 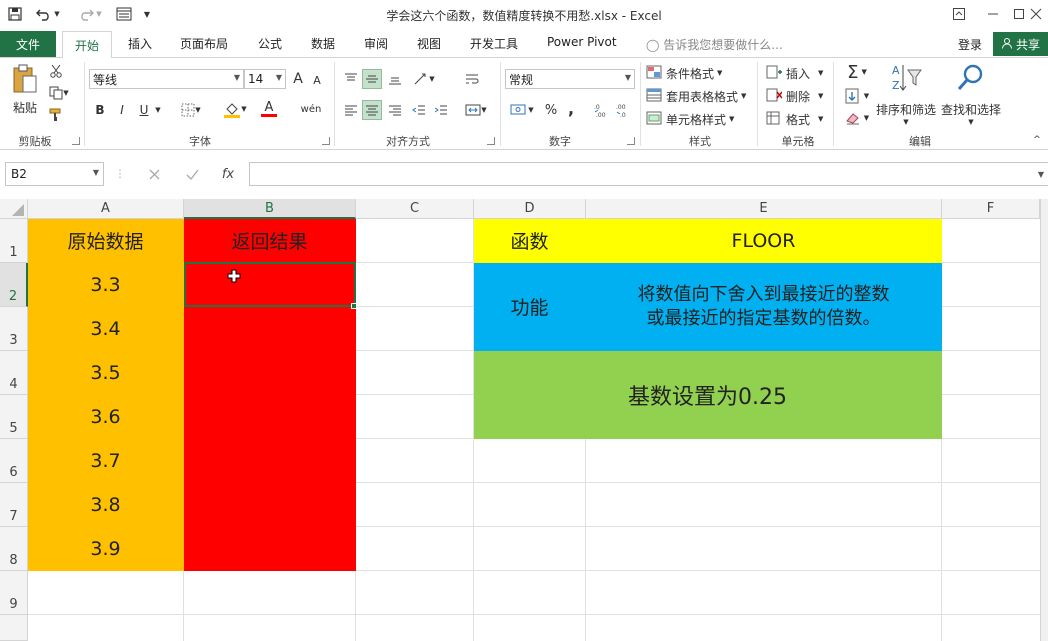 What do you see at coordinates (472, 79) in the screenshot?
I see `wrap-text-icon` at bounding box center [472, 79].